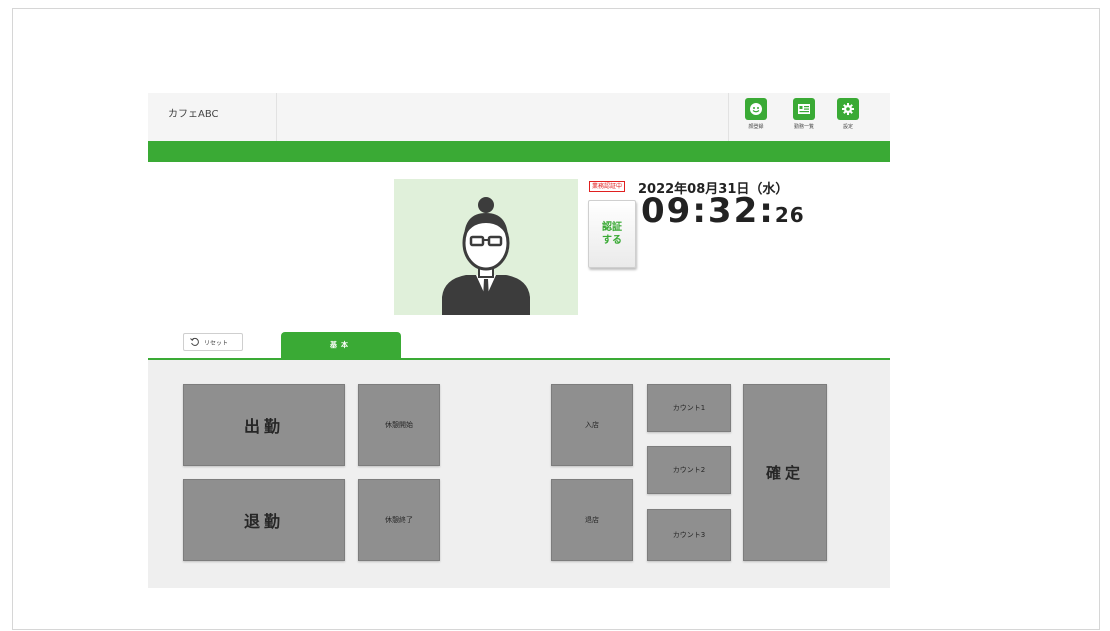  Describe the element at coordinates (689, 535) in the screenshot. I see `count3-button: カウント3` at that location.